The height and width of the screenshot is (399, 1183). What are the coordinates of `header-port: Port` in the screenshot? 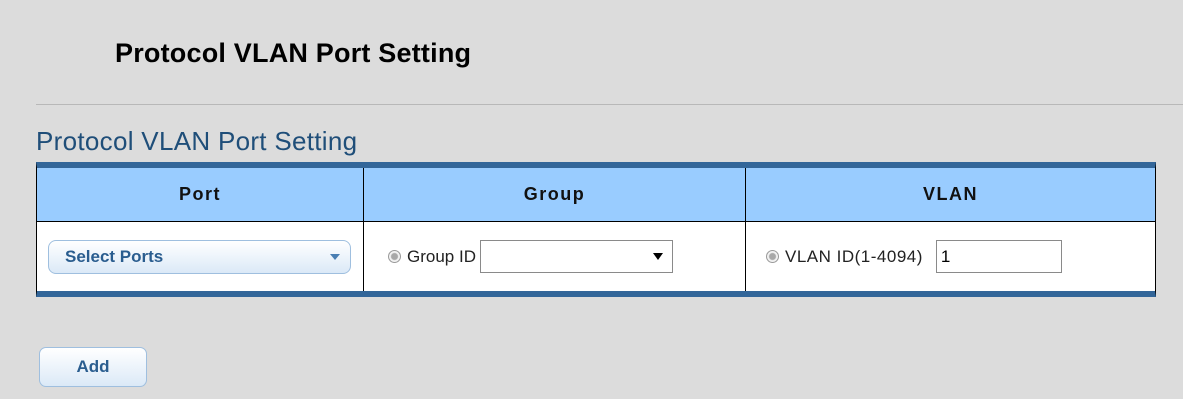 It's located at (200, 195).